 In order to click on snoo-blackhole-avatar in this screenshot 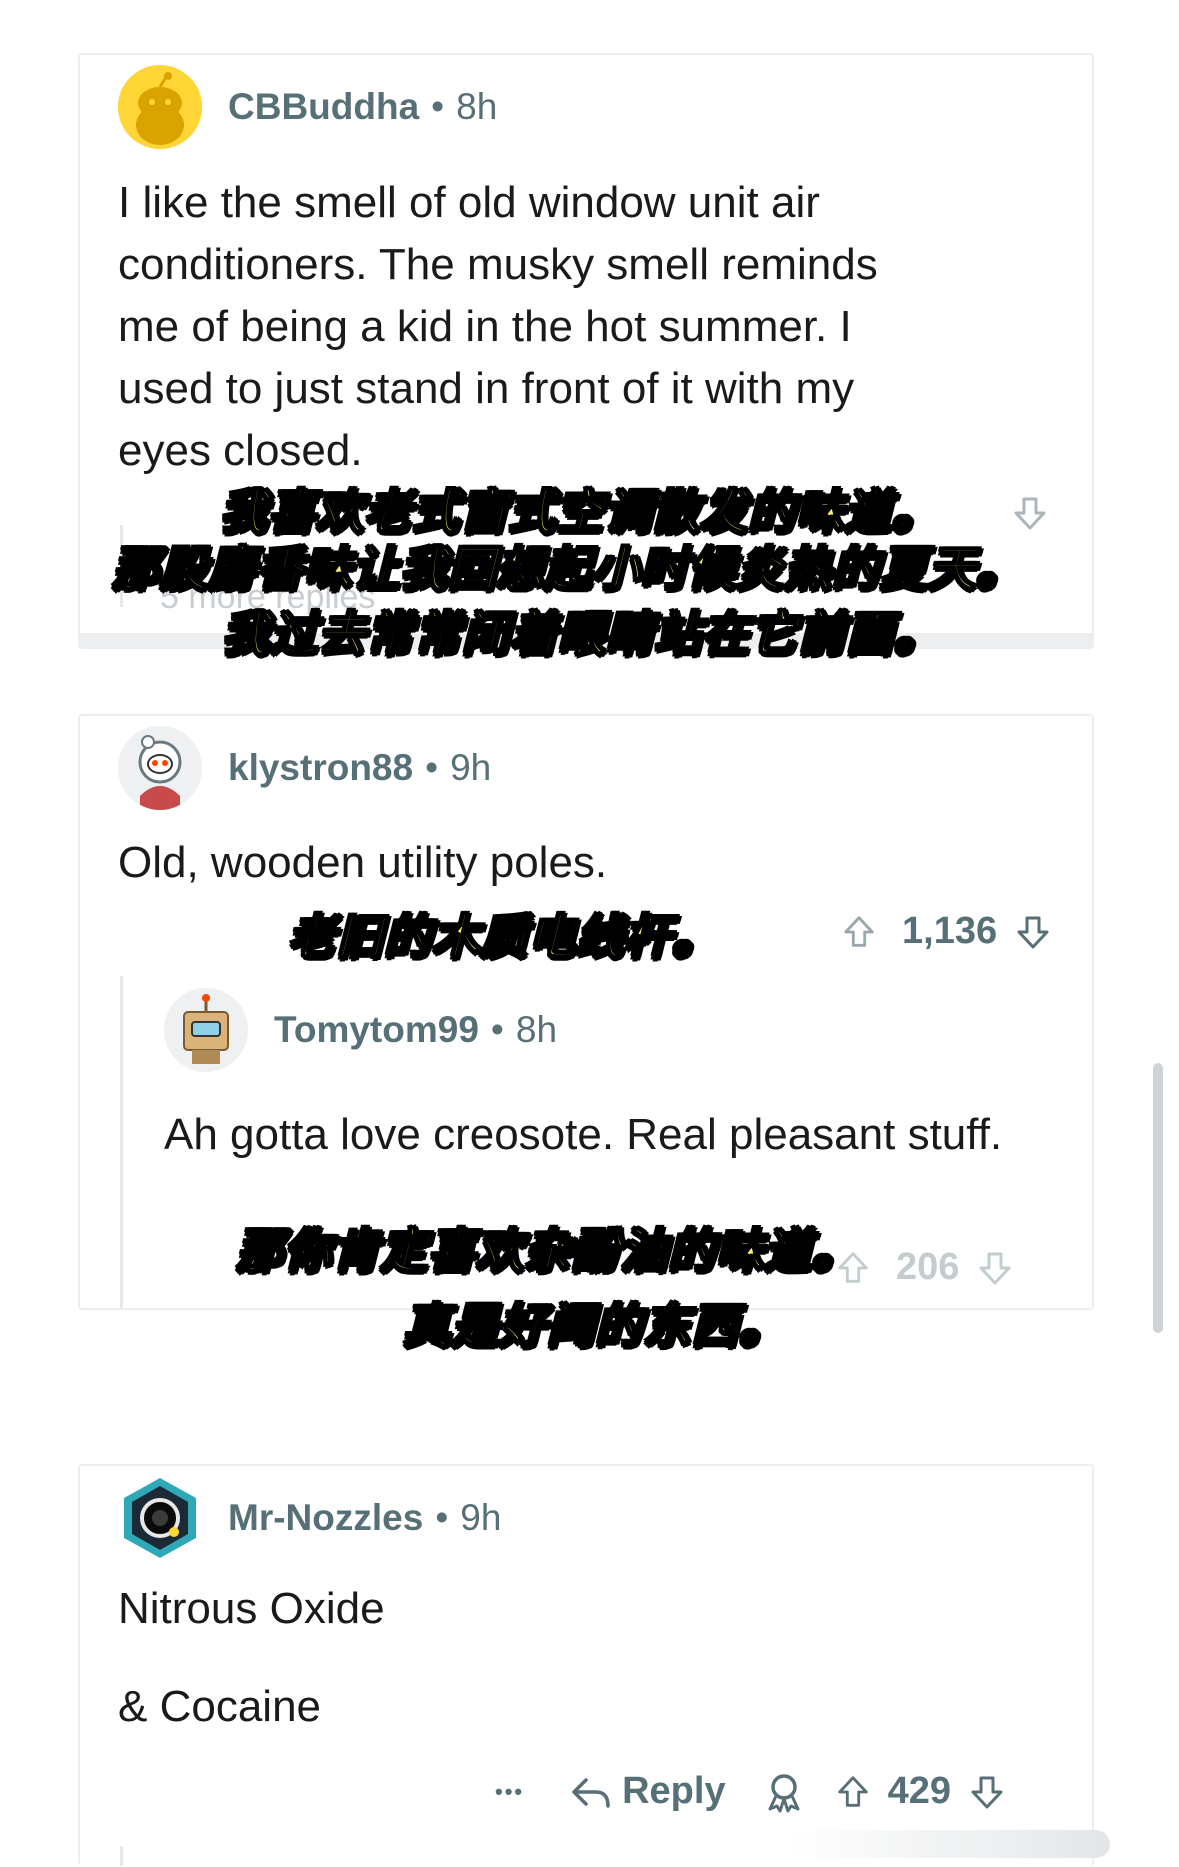, I will do `click(160, 1518)`.